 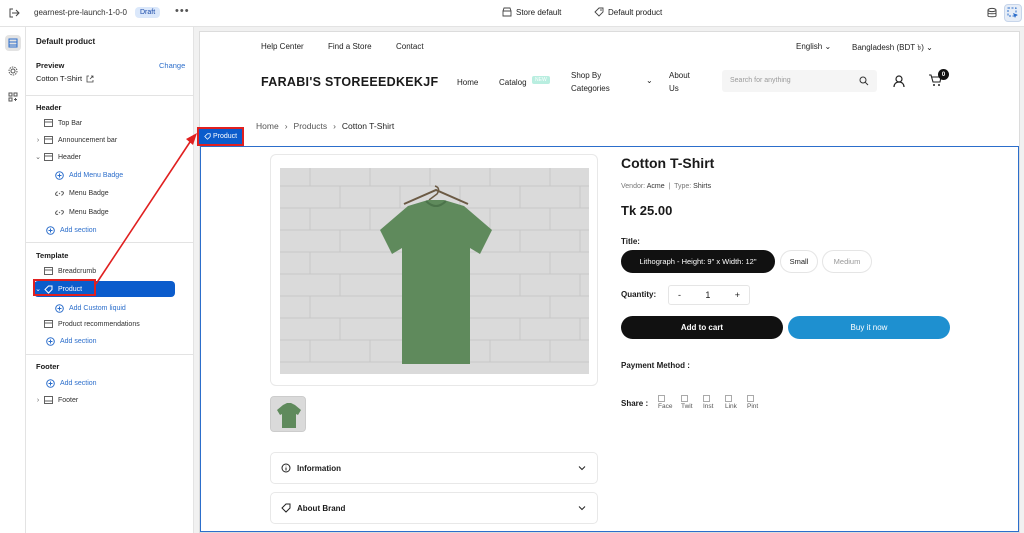 I want to click on contact-link: Contact, so click(x=410, y=46).